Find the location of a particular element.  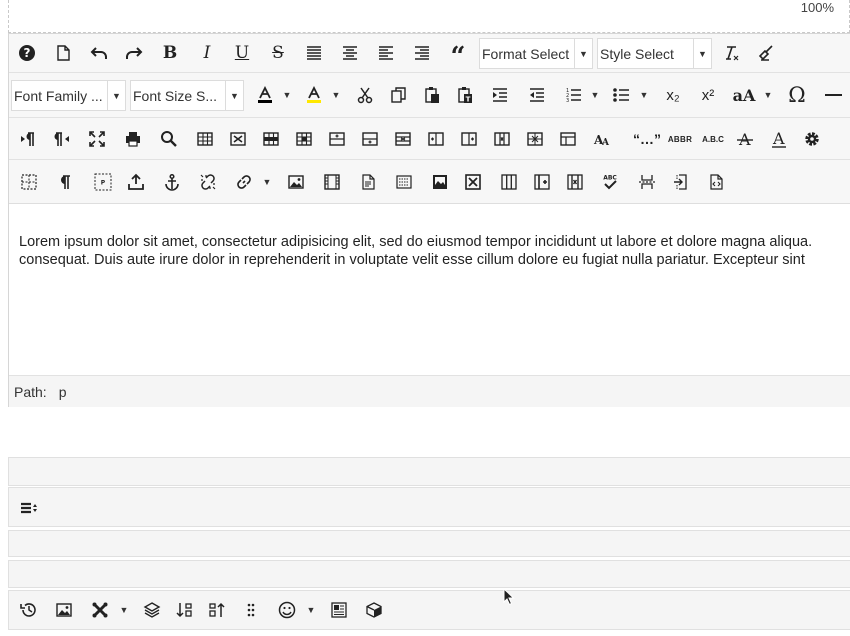

drag-handle-icon is located at coordinates (251, 610).